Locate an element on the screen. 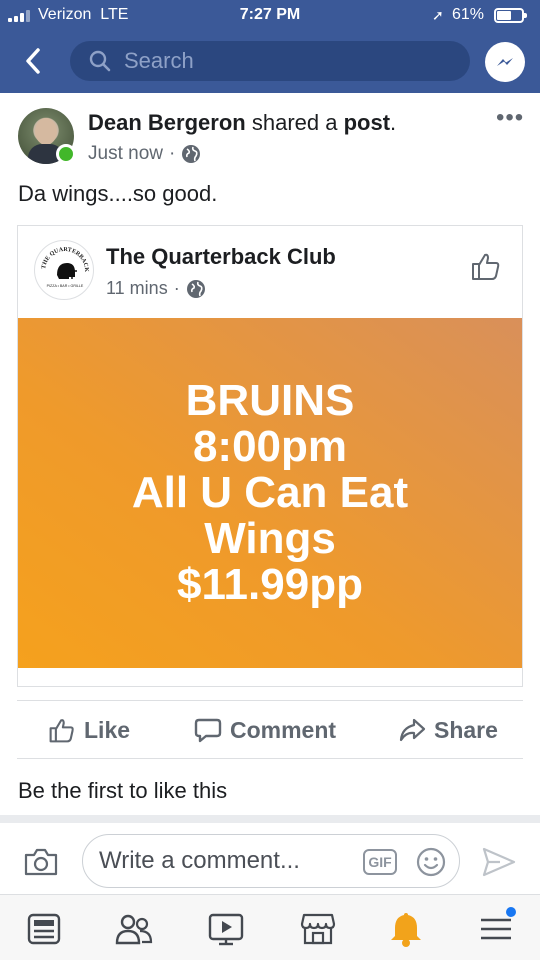 This screenshot has width=540, height=960. search-bar is located at coordinates (270, 61).